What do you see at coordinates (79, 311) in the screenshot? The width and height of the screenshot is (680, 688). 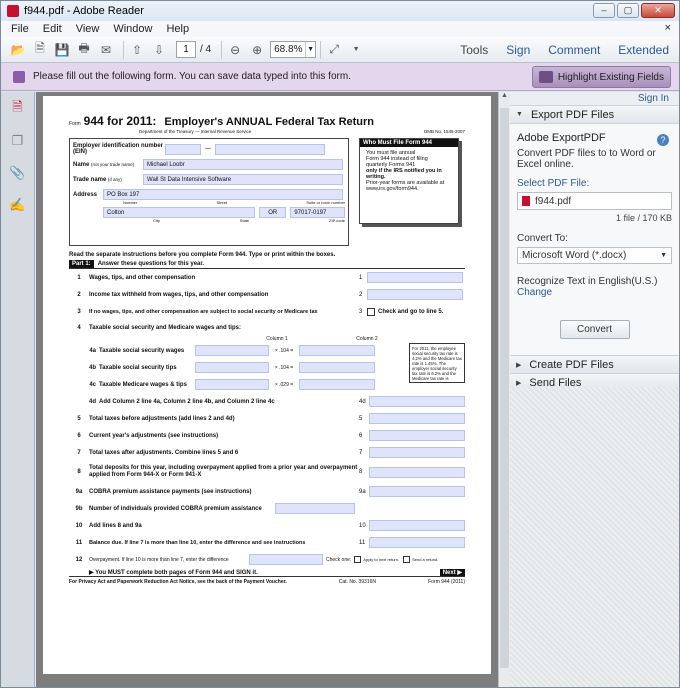 I see `line-number: 3` at bounding box center [79, 311].